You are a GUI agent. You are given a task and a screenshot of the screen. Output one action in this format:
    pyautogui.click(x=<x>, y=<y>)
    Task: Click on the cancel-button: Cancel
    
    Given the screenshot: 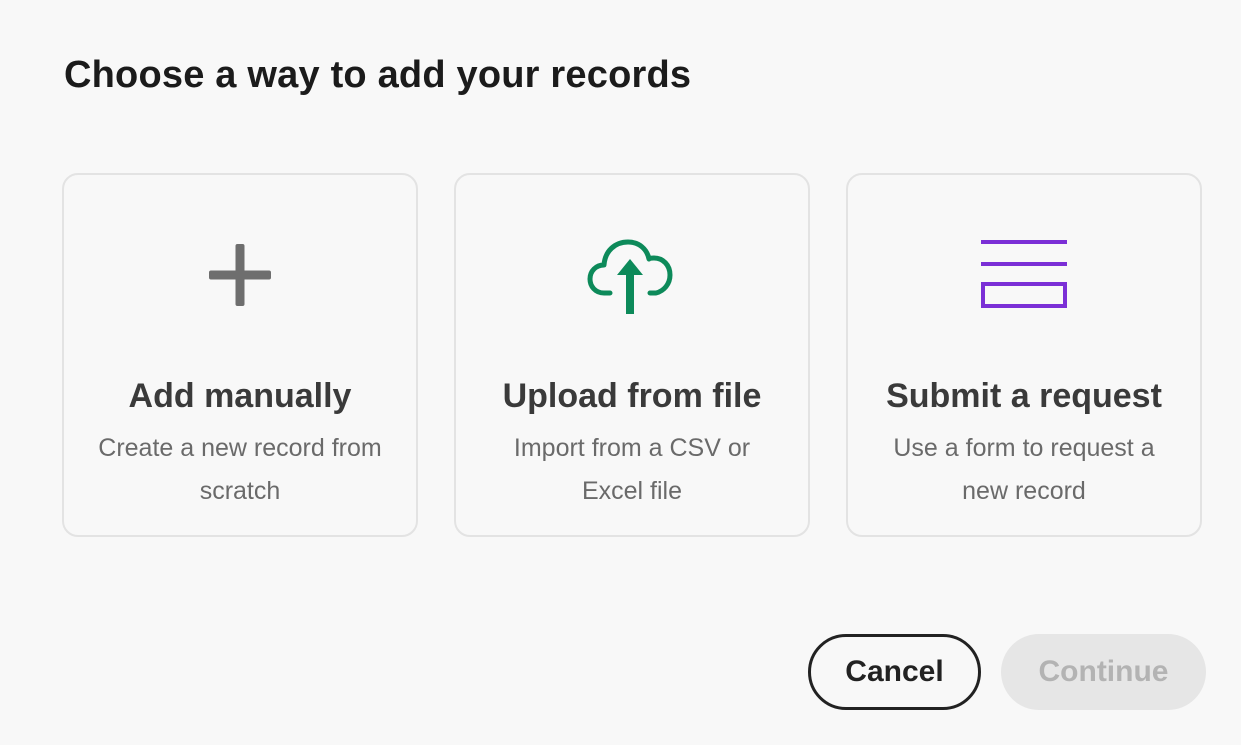 What is the action you would take?
    pyautogui.click(x=894, y=672)
    